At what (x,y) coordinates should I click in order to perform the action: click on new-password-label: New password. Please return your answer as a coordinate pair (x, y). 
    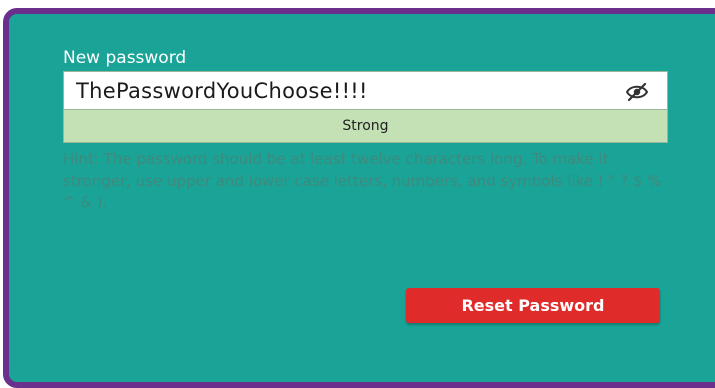
    Looking at the image, I should click on (125, 58).